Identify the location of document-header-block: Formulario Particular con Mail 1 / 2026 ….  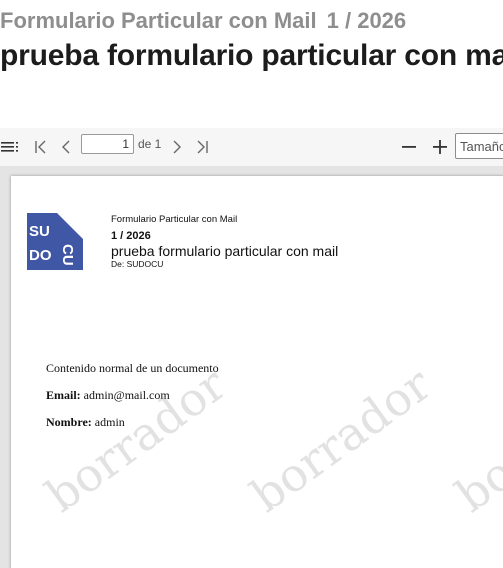
(224, 242).